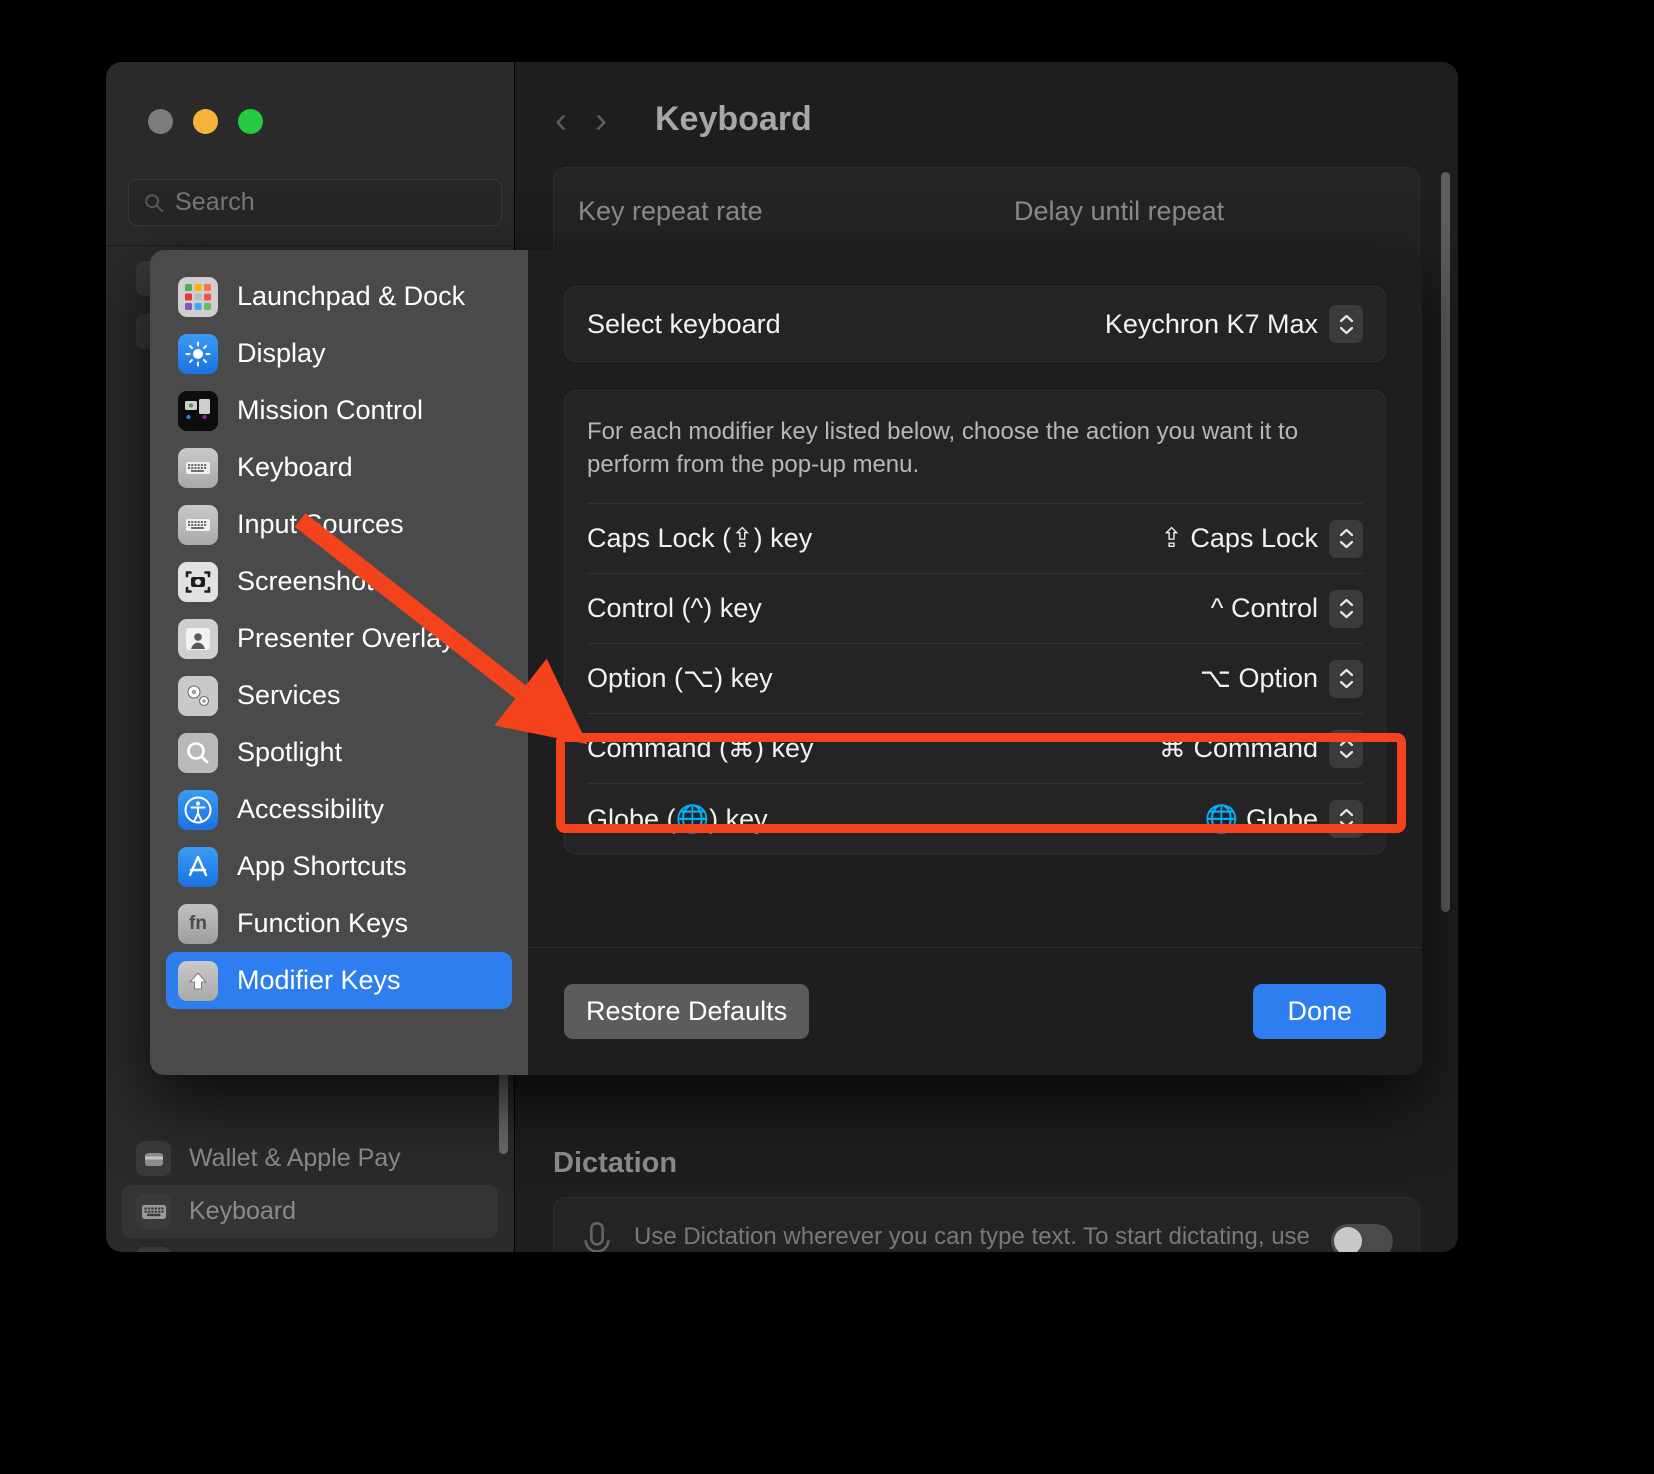  Describe the element at coordinates (975, 678) in the screenshot. I see `modifier-row-option: Option (⌥) key ⌥ Option` at that location.